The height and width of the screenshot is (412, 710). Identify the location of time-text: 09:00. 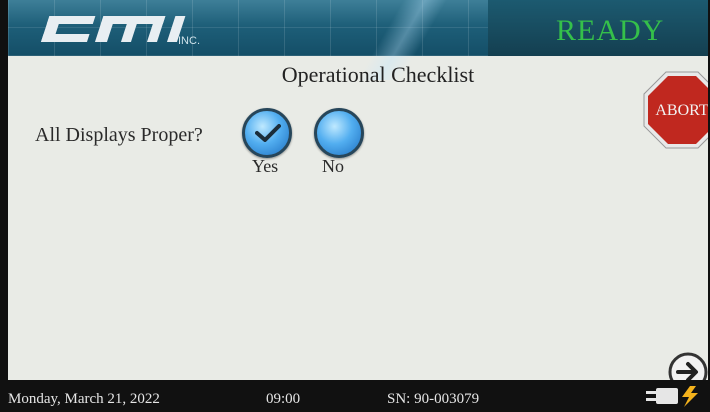
(283, 399).